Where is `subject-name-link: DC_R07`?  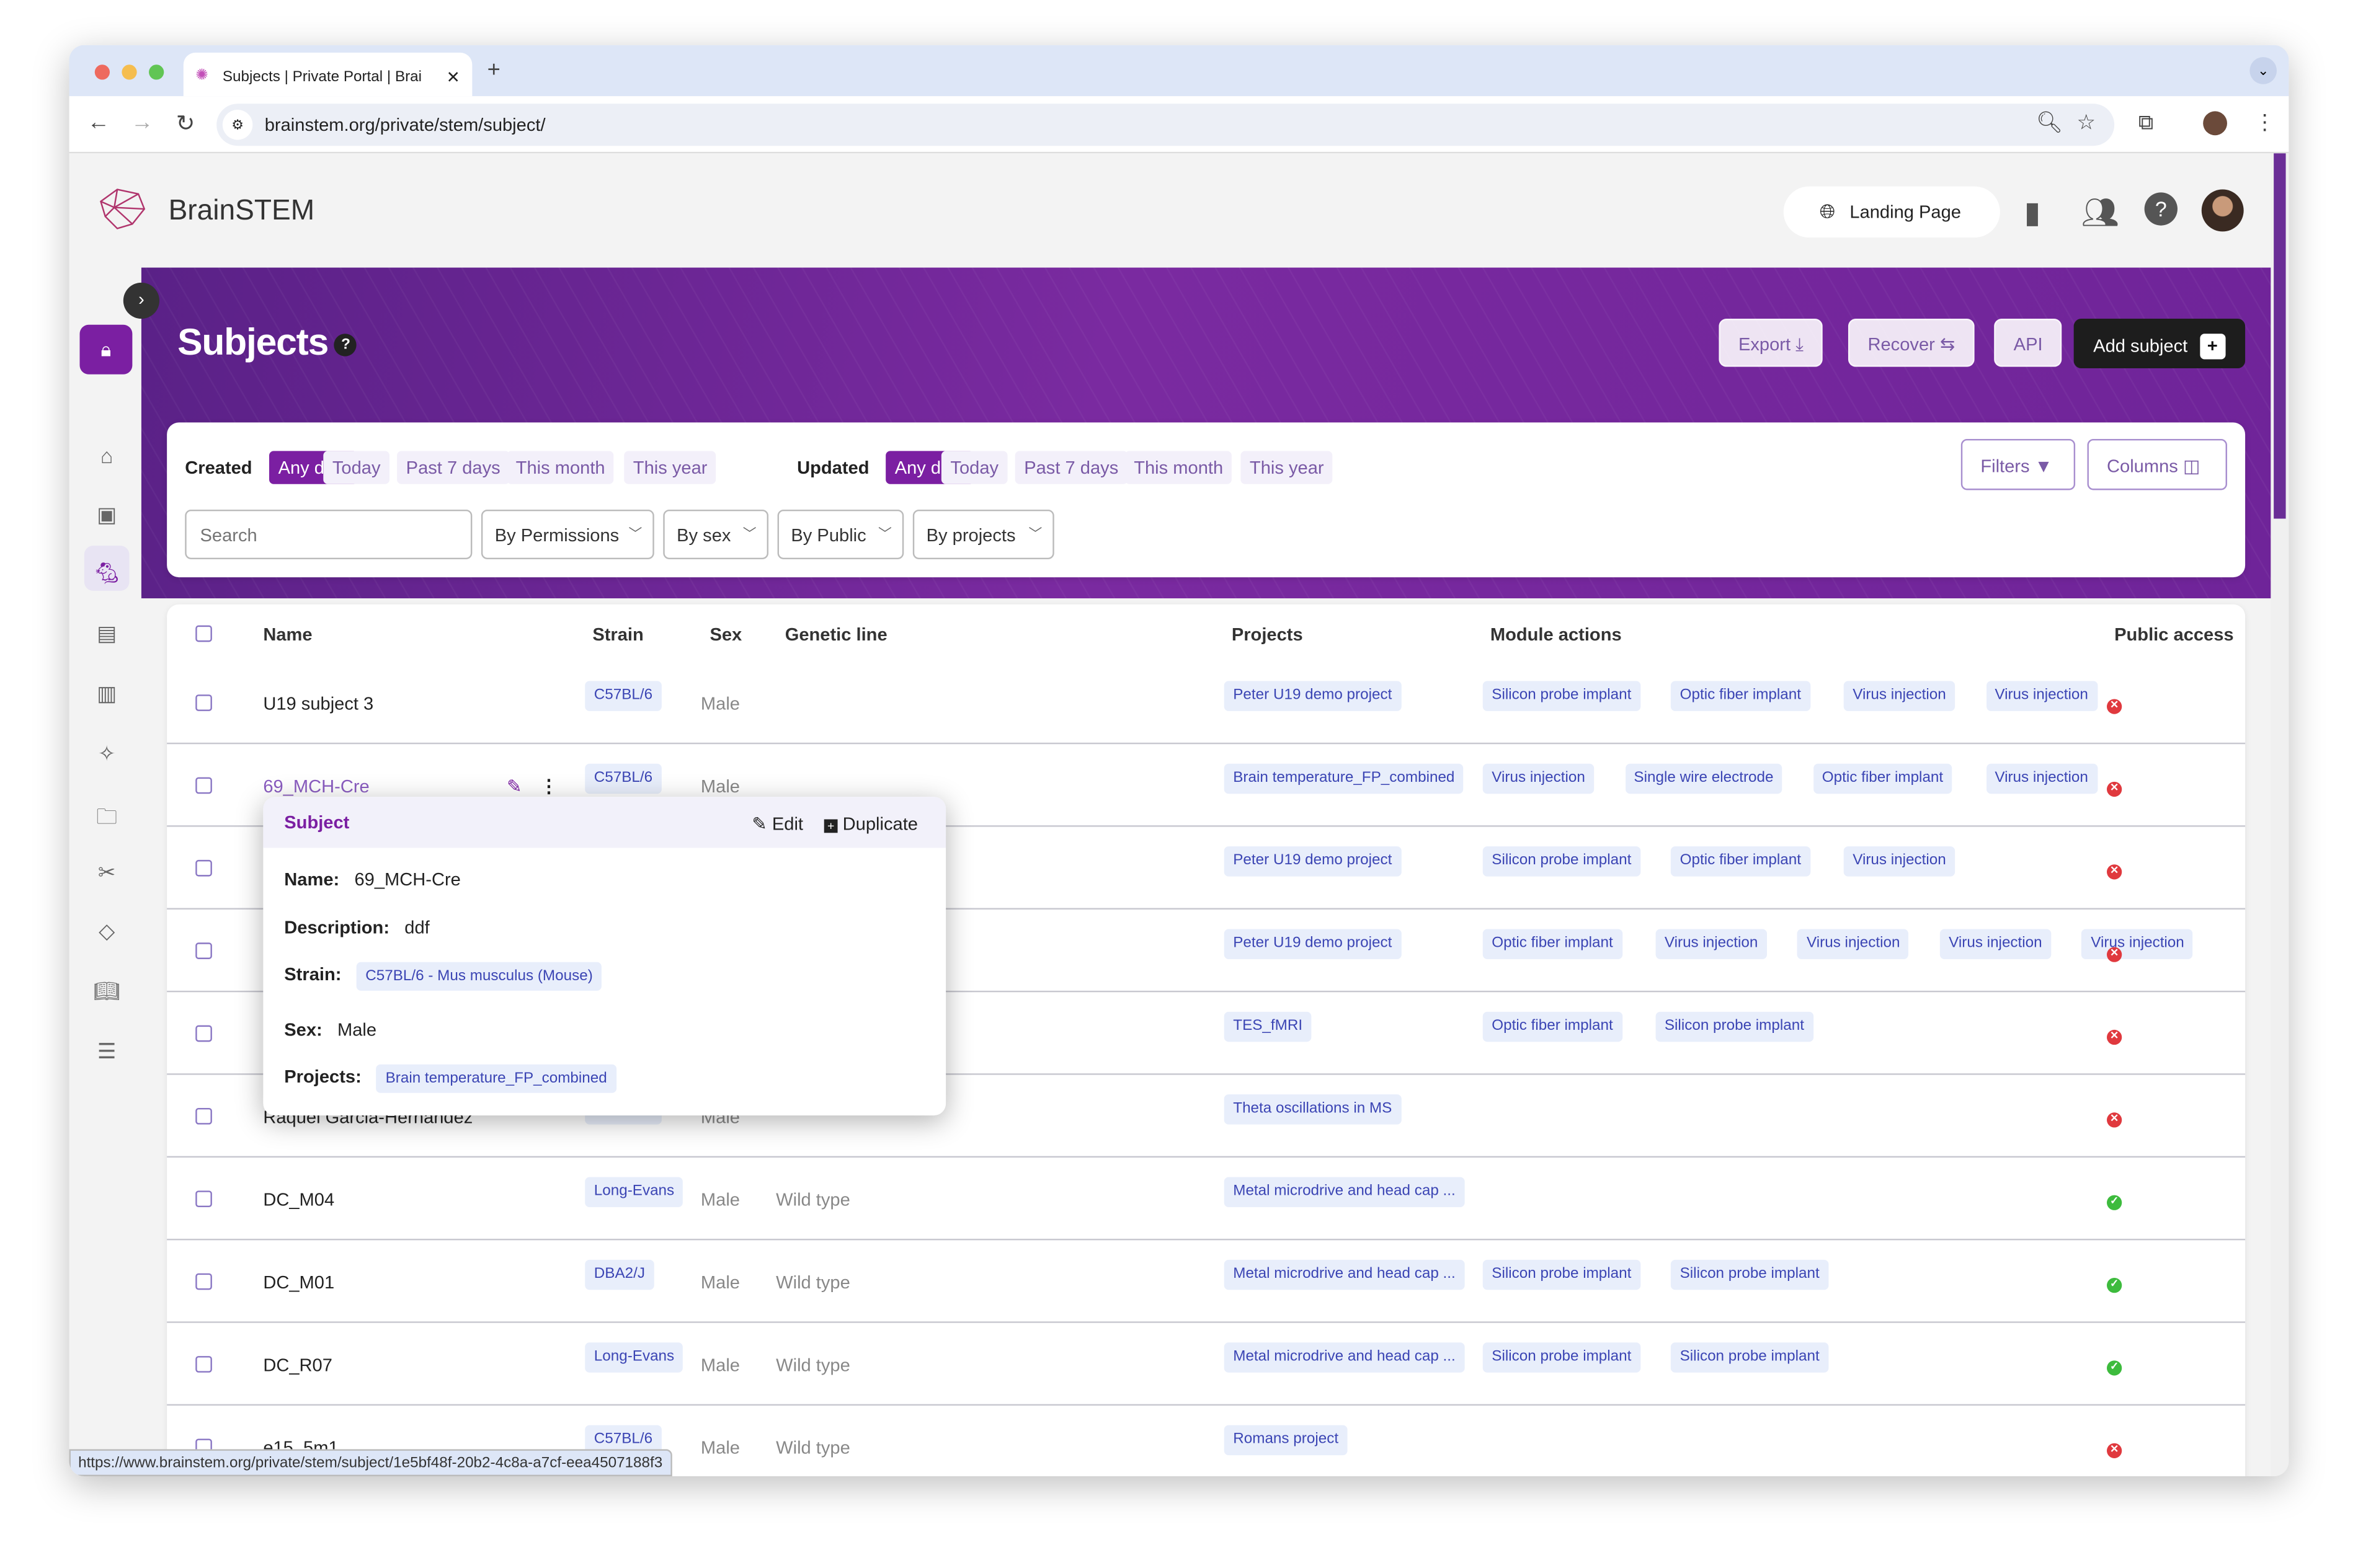
subject-name-link: DC_R07 is located at coordinates (297, 1365).